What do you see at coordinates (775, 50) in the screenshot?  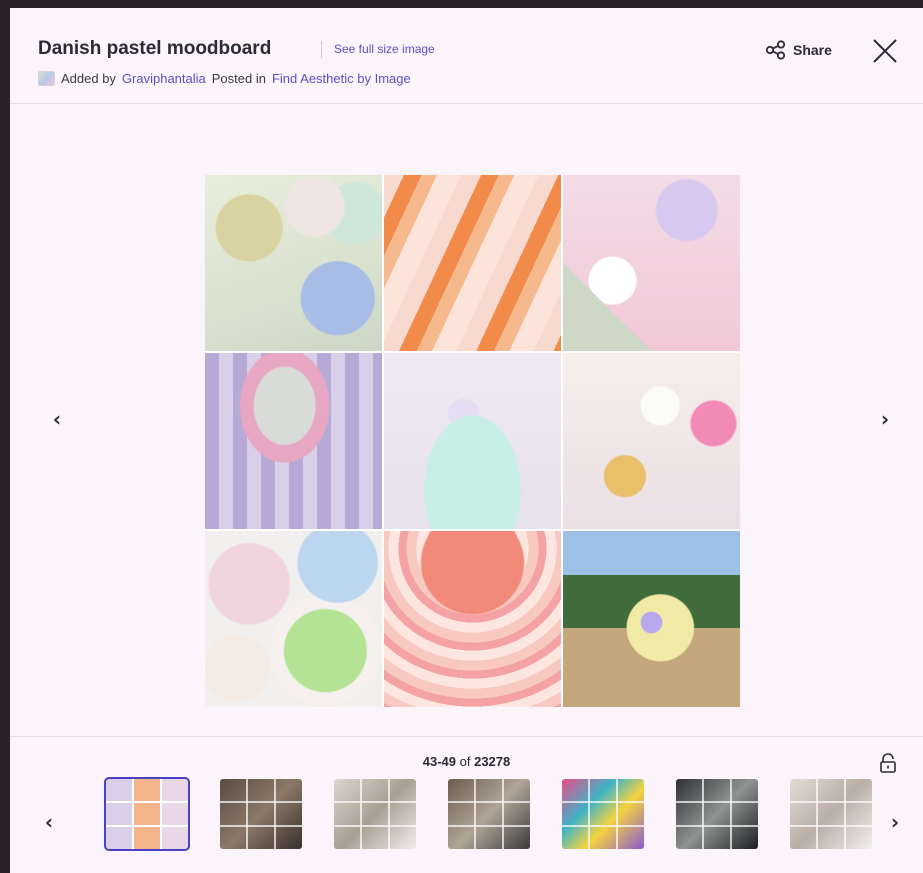 I see `share-icon` at bounding box center [775, 50].